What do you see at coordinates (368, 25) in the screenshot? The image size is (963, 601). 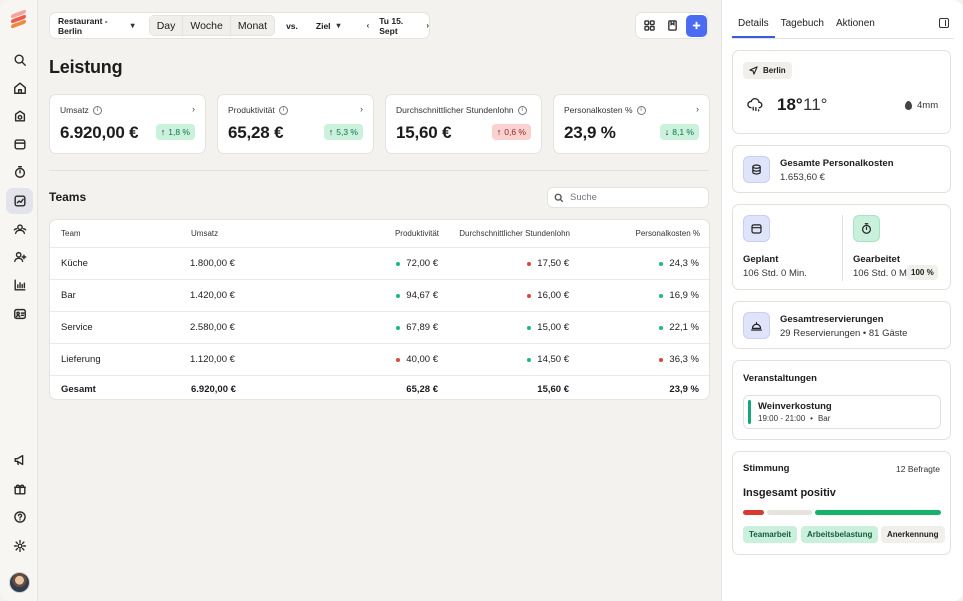 I see `chevron-left-icon: ‹` at bounding box center [368, 25].